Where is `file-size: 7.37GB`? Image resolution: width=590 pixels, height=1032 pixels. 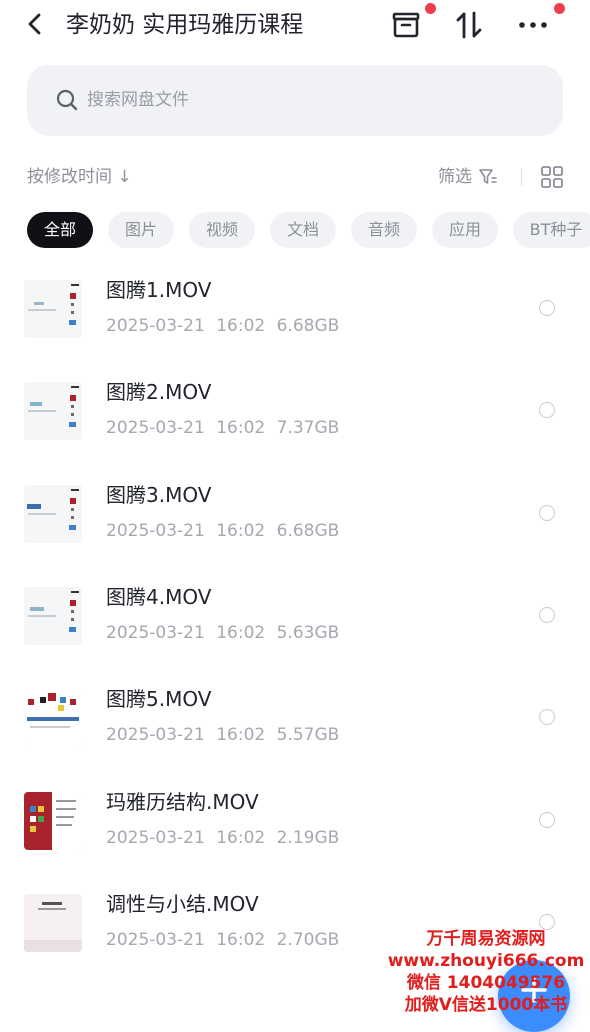 file-size: 7.37GB is located at coordinates (308, 428).